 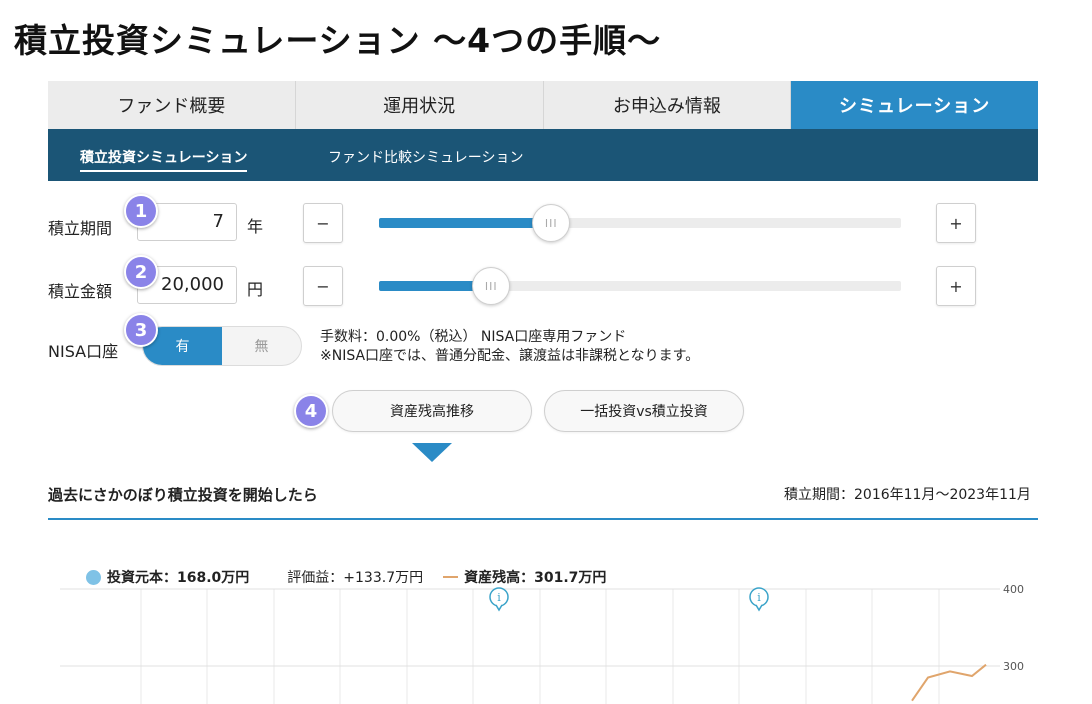 What do you see at coordinates (667, 105) in the screenshot?
I see `tab-application-info: お申込み情報` at bounding box center [667, 105].